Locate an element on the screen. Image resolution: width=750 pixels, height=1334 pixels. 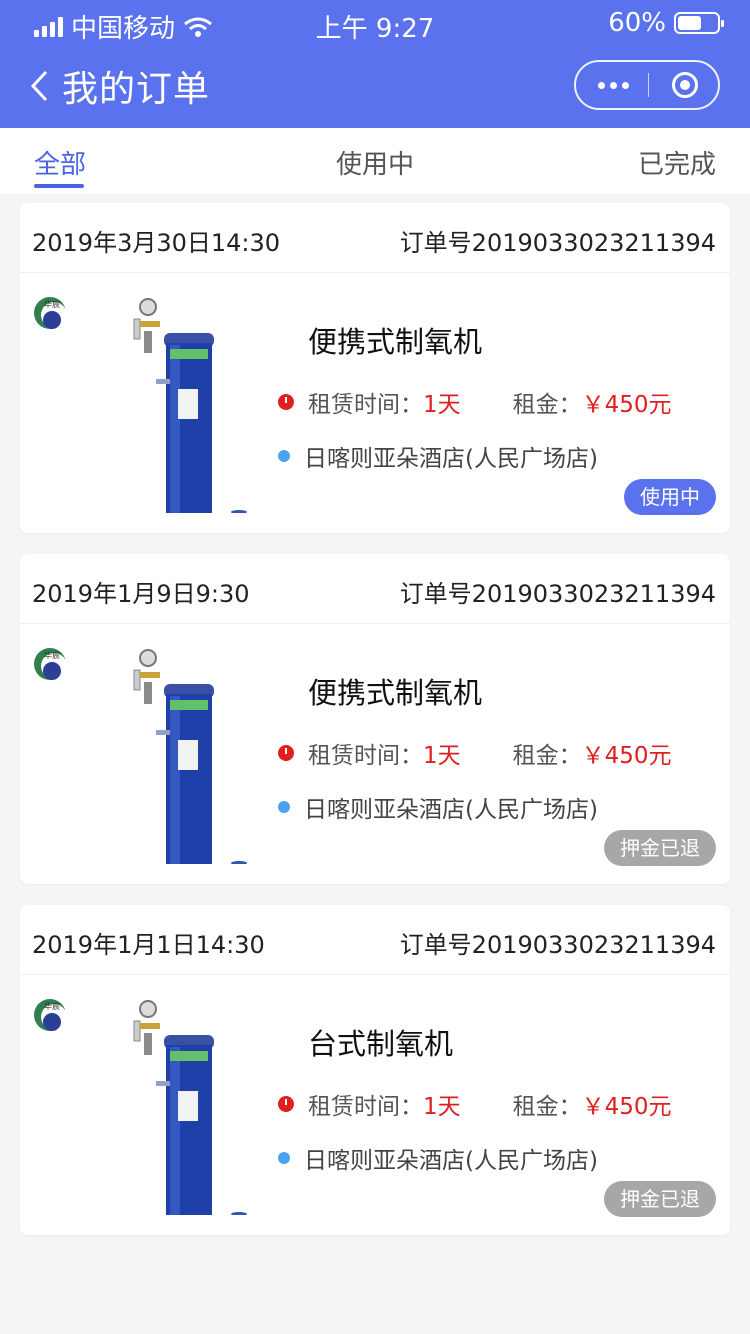
capsule-divider is located at coordinates (648, 85).